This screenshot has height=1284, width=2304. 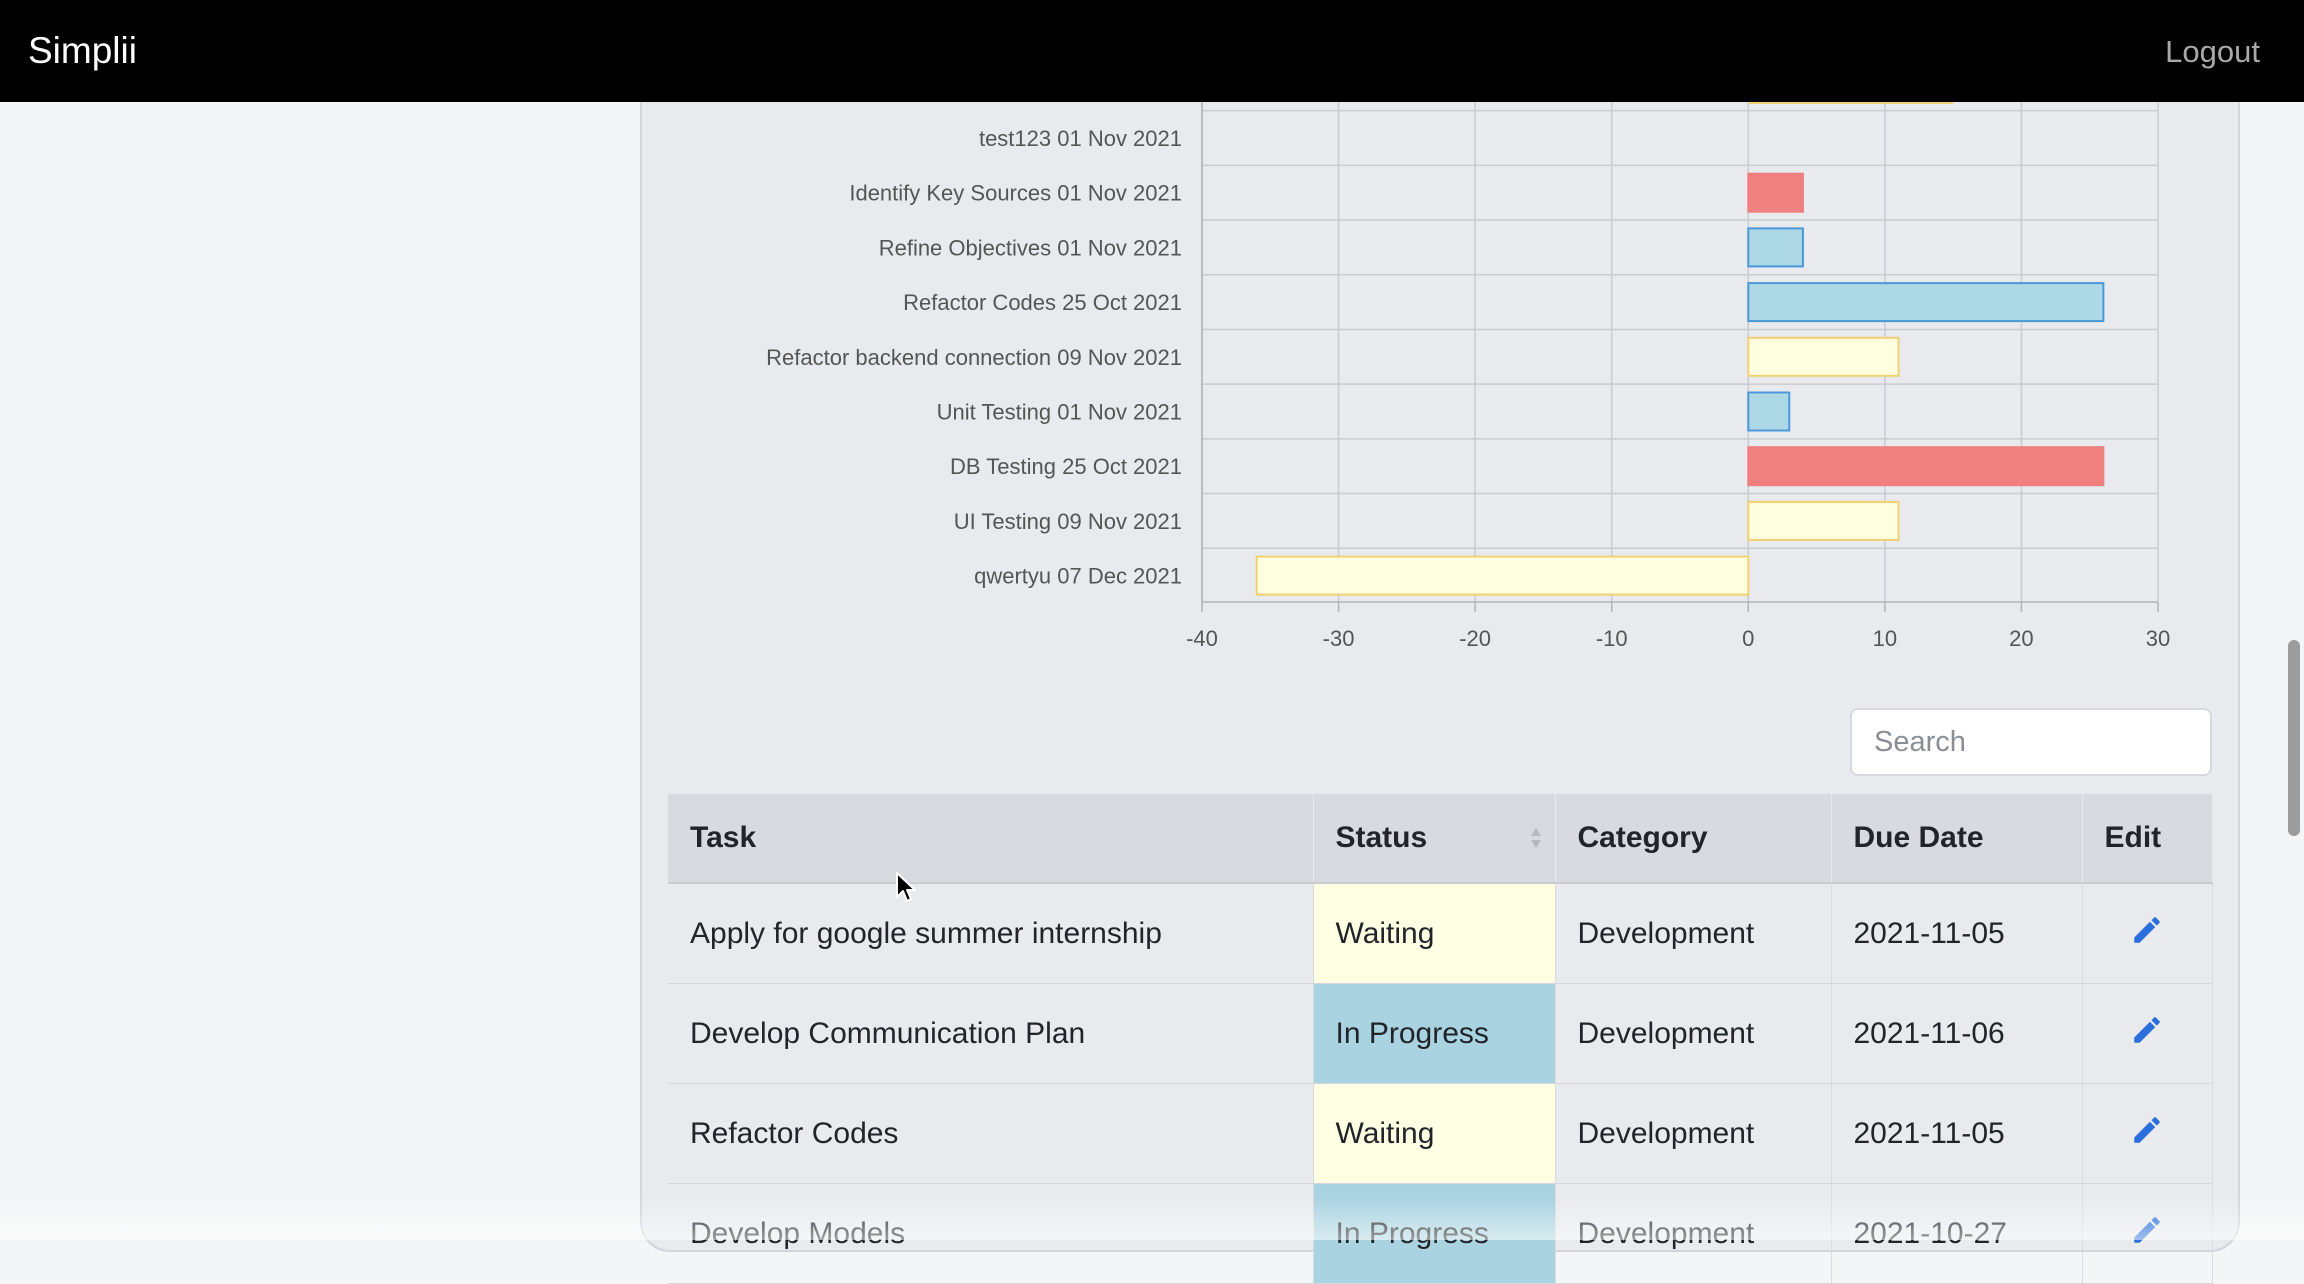 I want to click on due-date-cell: 2021-10-27, so click(x=1957, y=1233).